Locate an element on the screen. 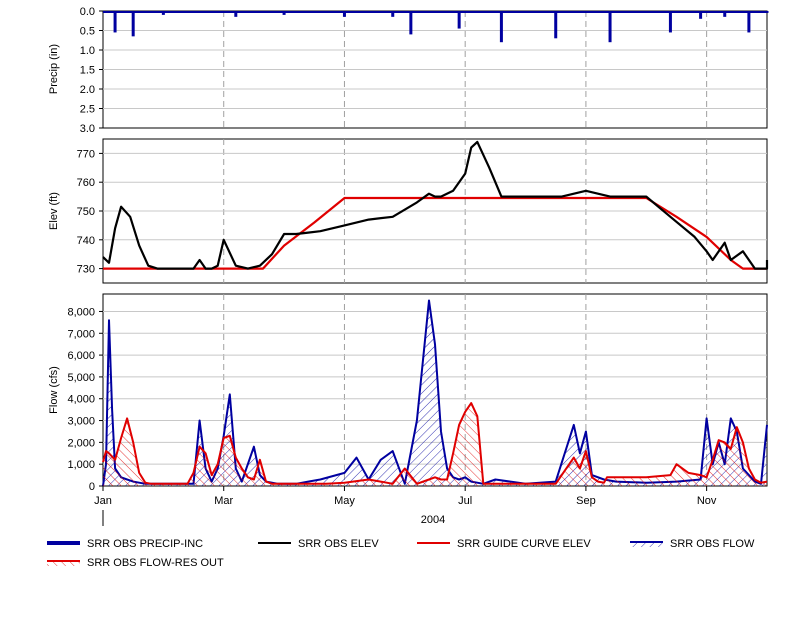  month-tick-label: Nov is located at coordinates (707, 501).